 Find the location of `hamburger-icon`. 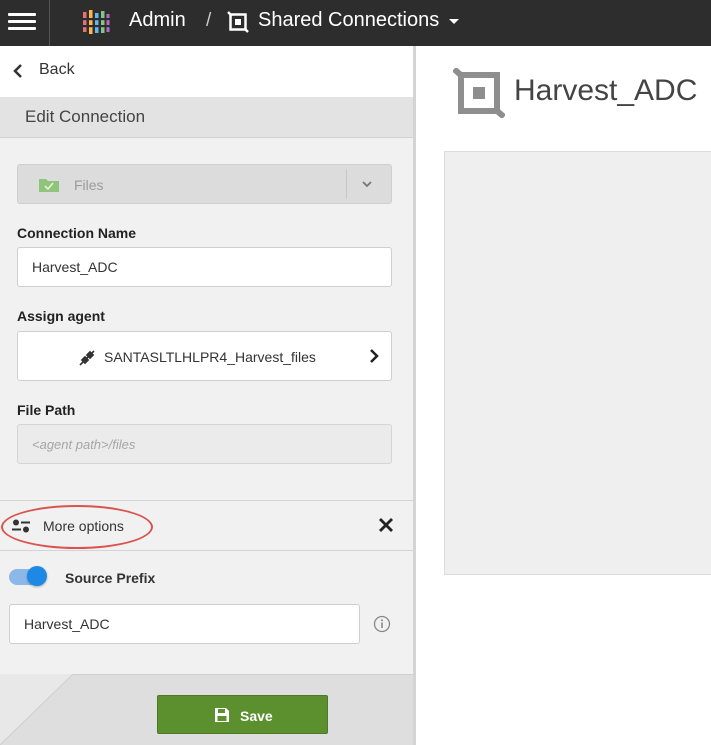

hamburger-icon is located at coordinates (22, 22).